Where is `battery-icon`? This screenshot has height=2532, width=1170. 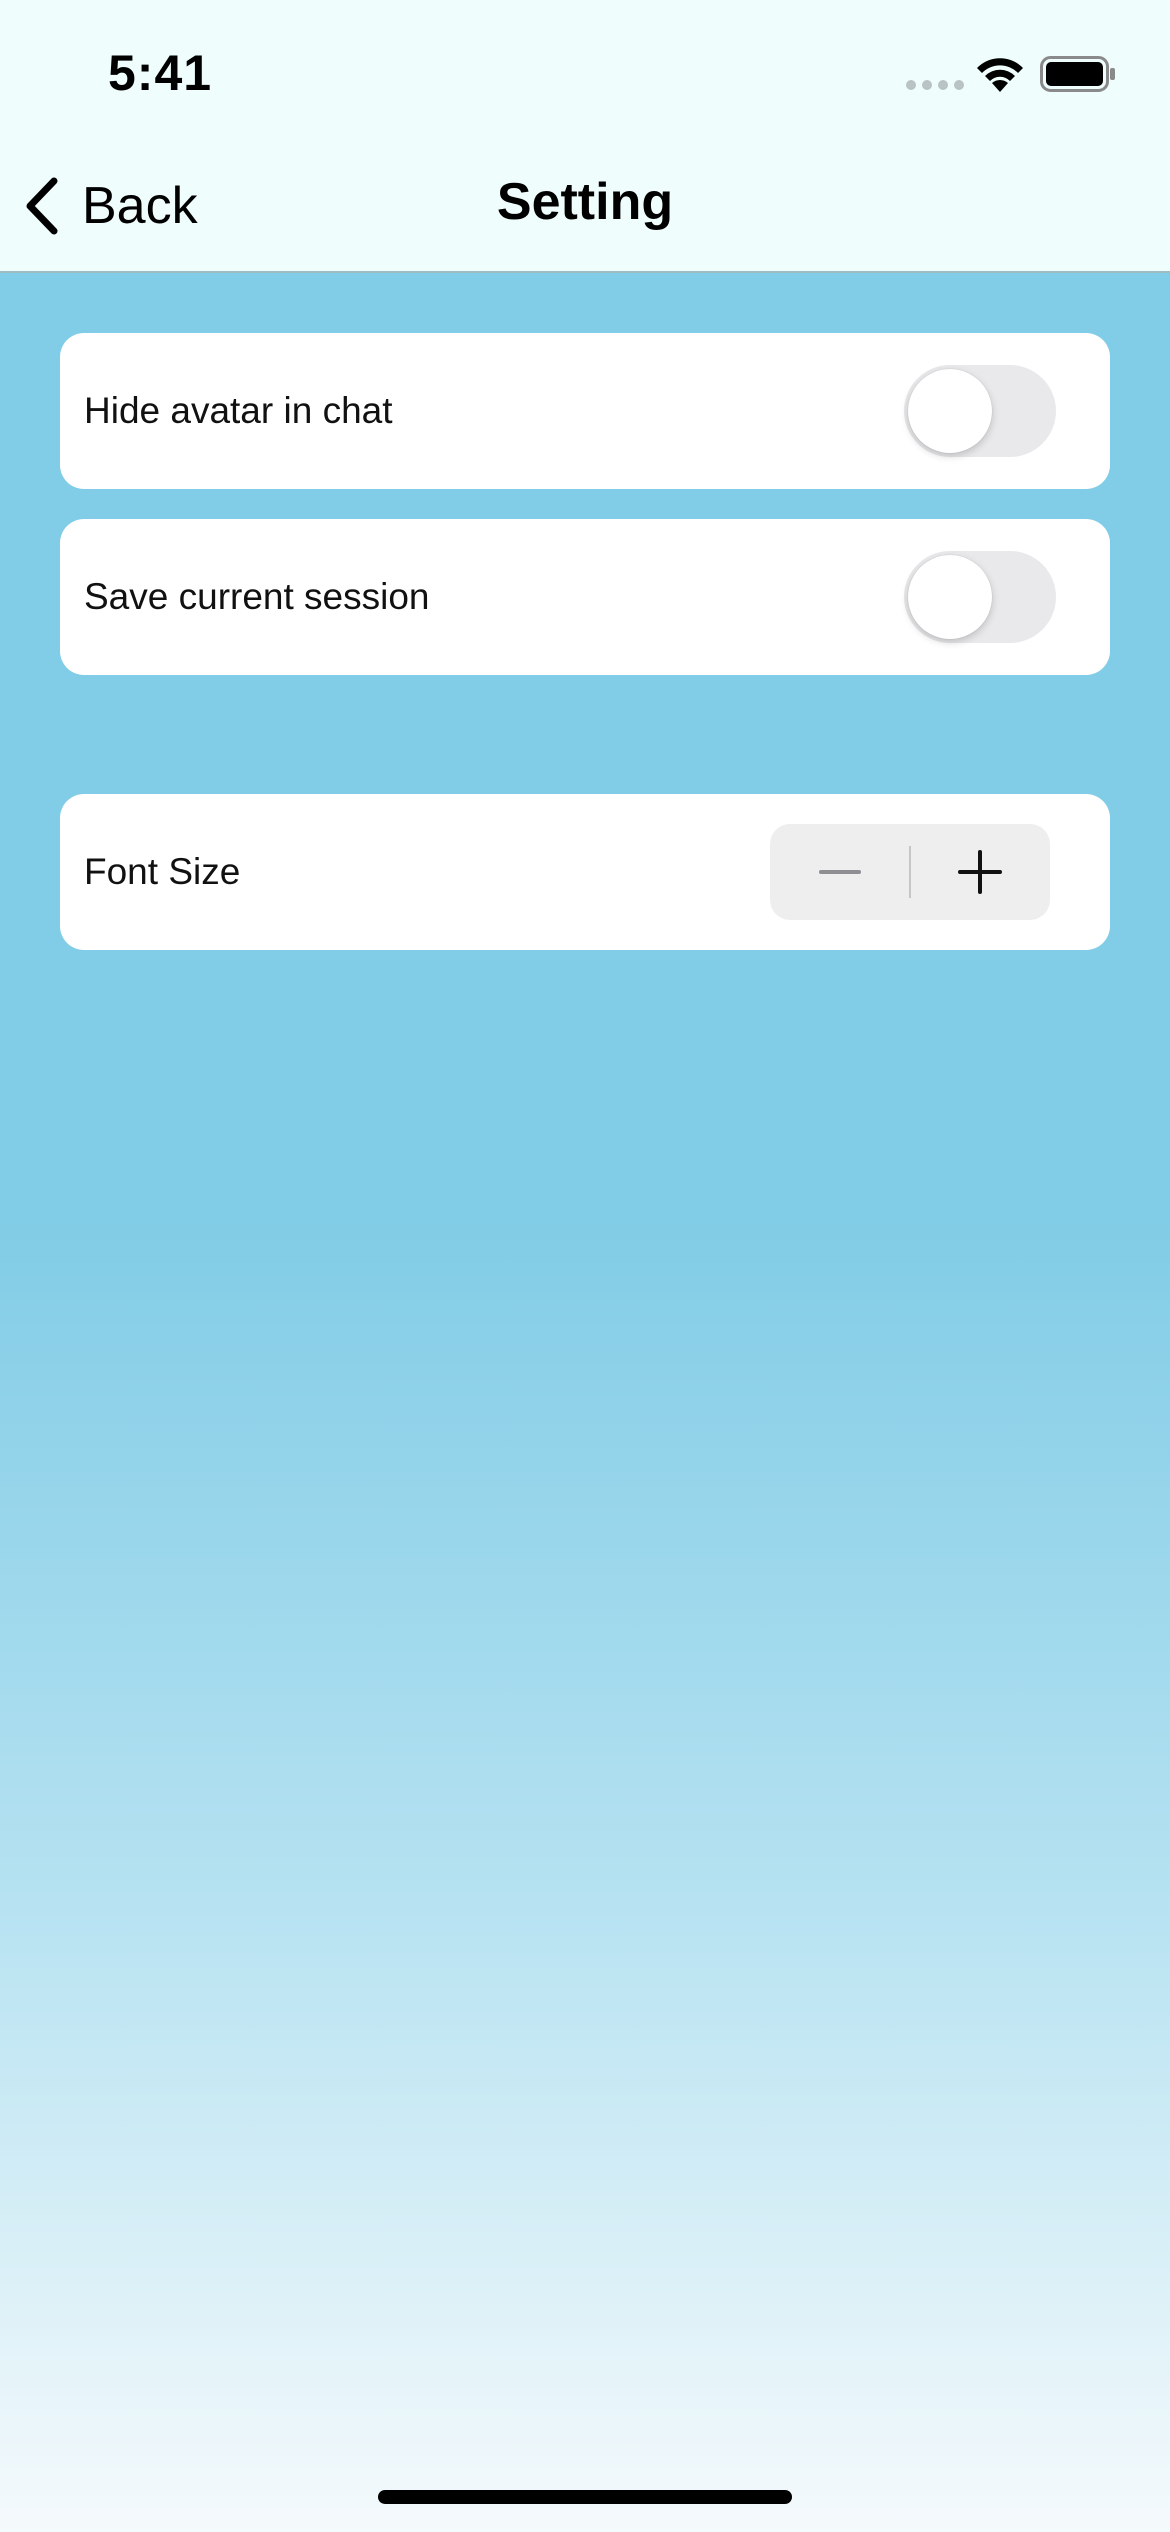
battery-icon is located at coordinates (1077, 74).